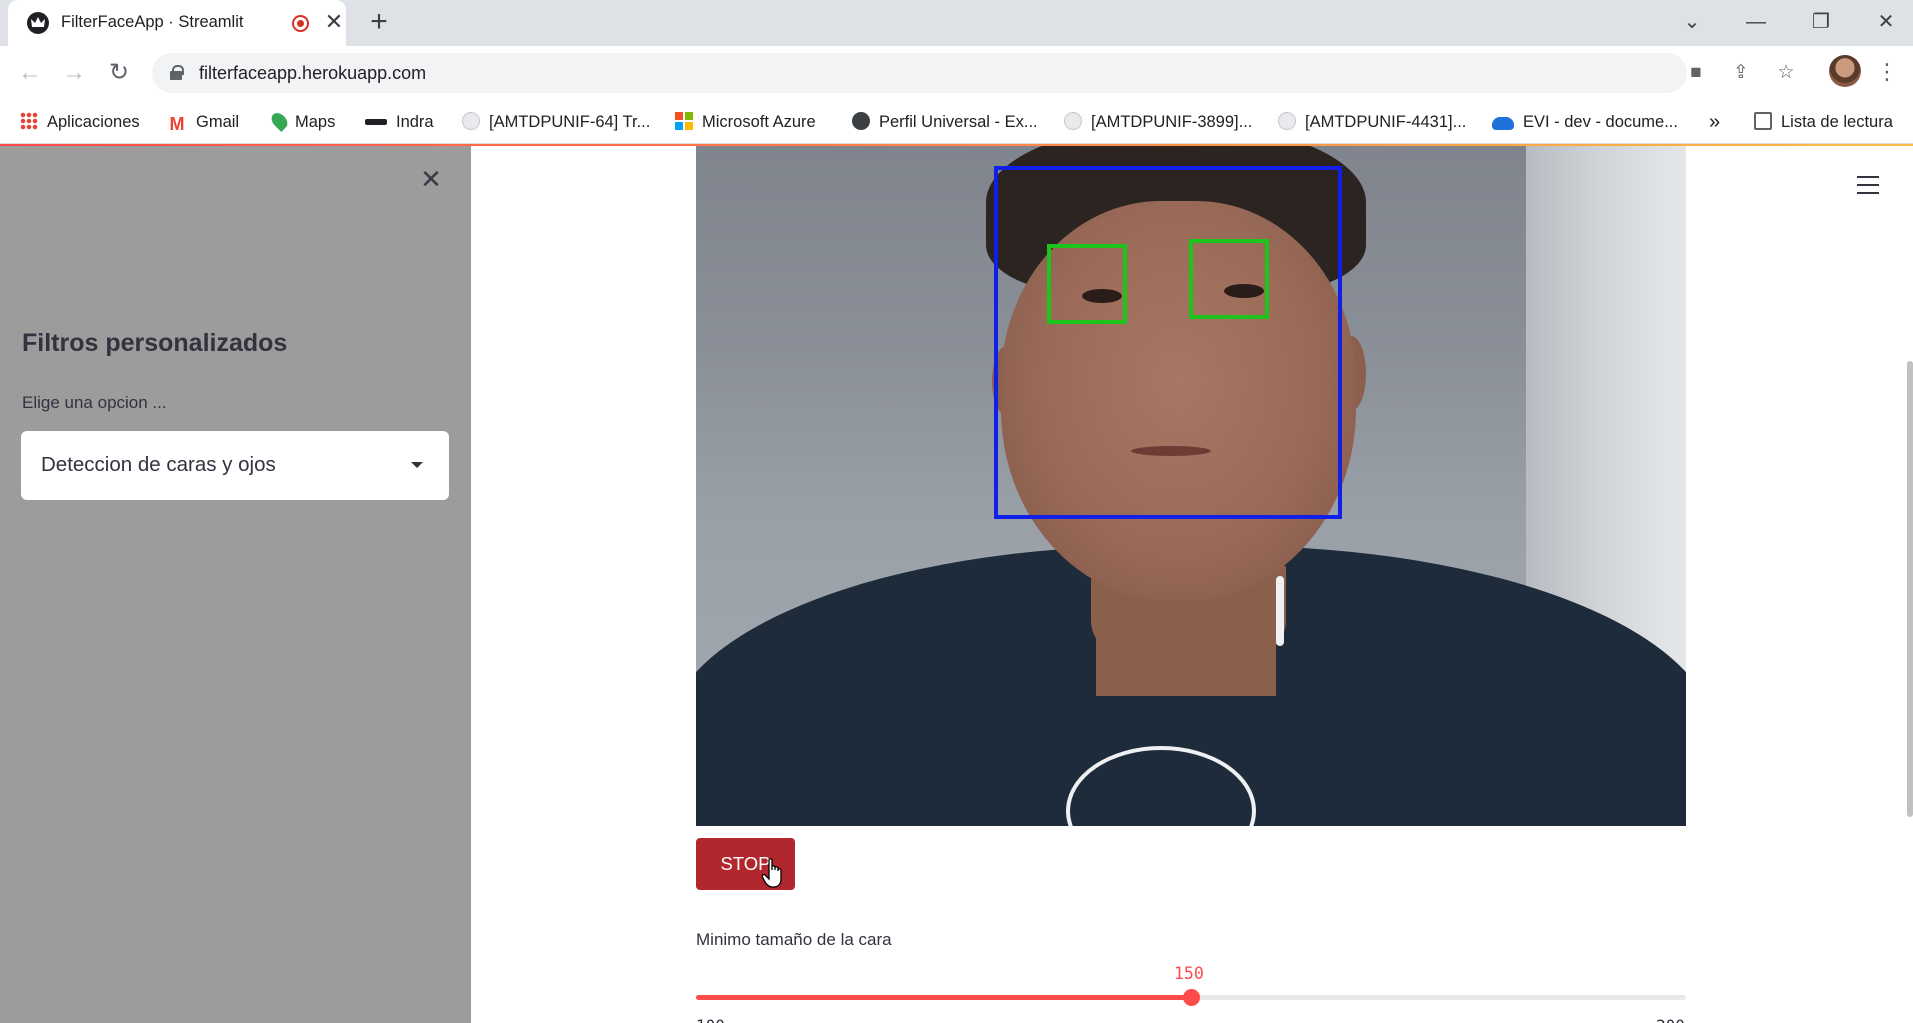  Describe the element at coordinates (415, 122) in the screenshot. I see `bookmark-label: Indra` at that location.